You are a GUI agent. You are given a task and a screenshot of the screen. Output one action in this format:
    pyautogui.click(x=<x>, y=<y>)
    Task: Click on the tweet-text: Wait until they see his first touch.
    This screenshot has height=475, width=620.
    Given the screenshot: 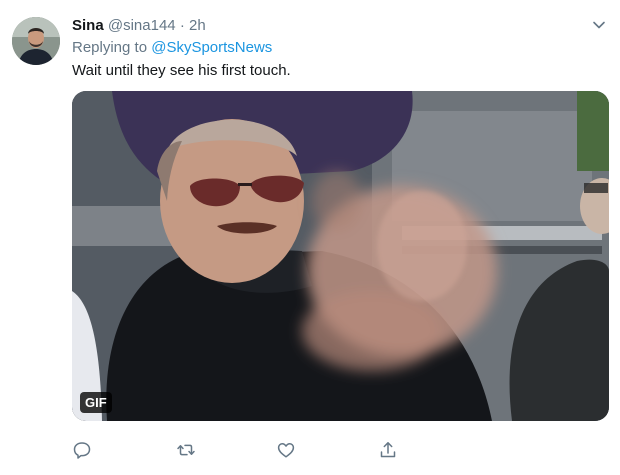 What is the action you would take?
    pyautogui.click(x=181, y=70)
    